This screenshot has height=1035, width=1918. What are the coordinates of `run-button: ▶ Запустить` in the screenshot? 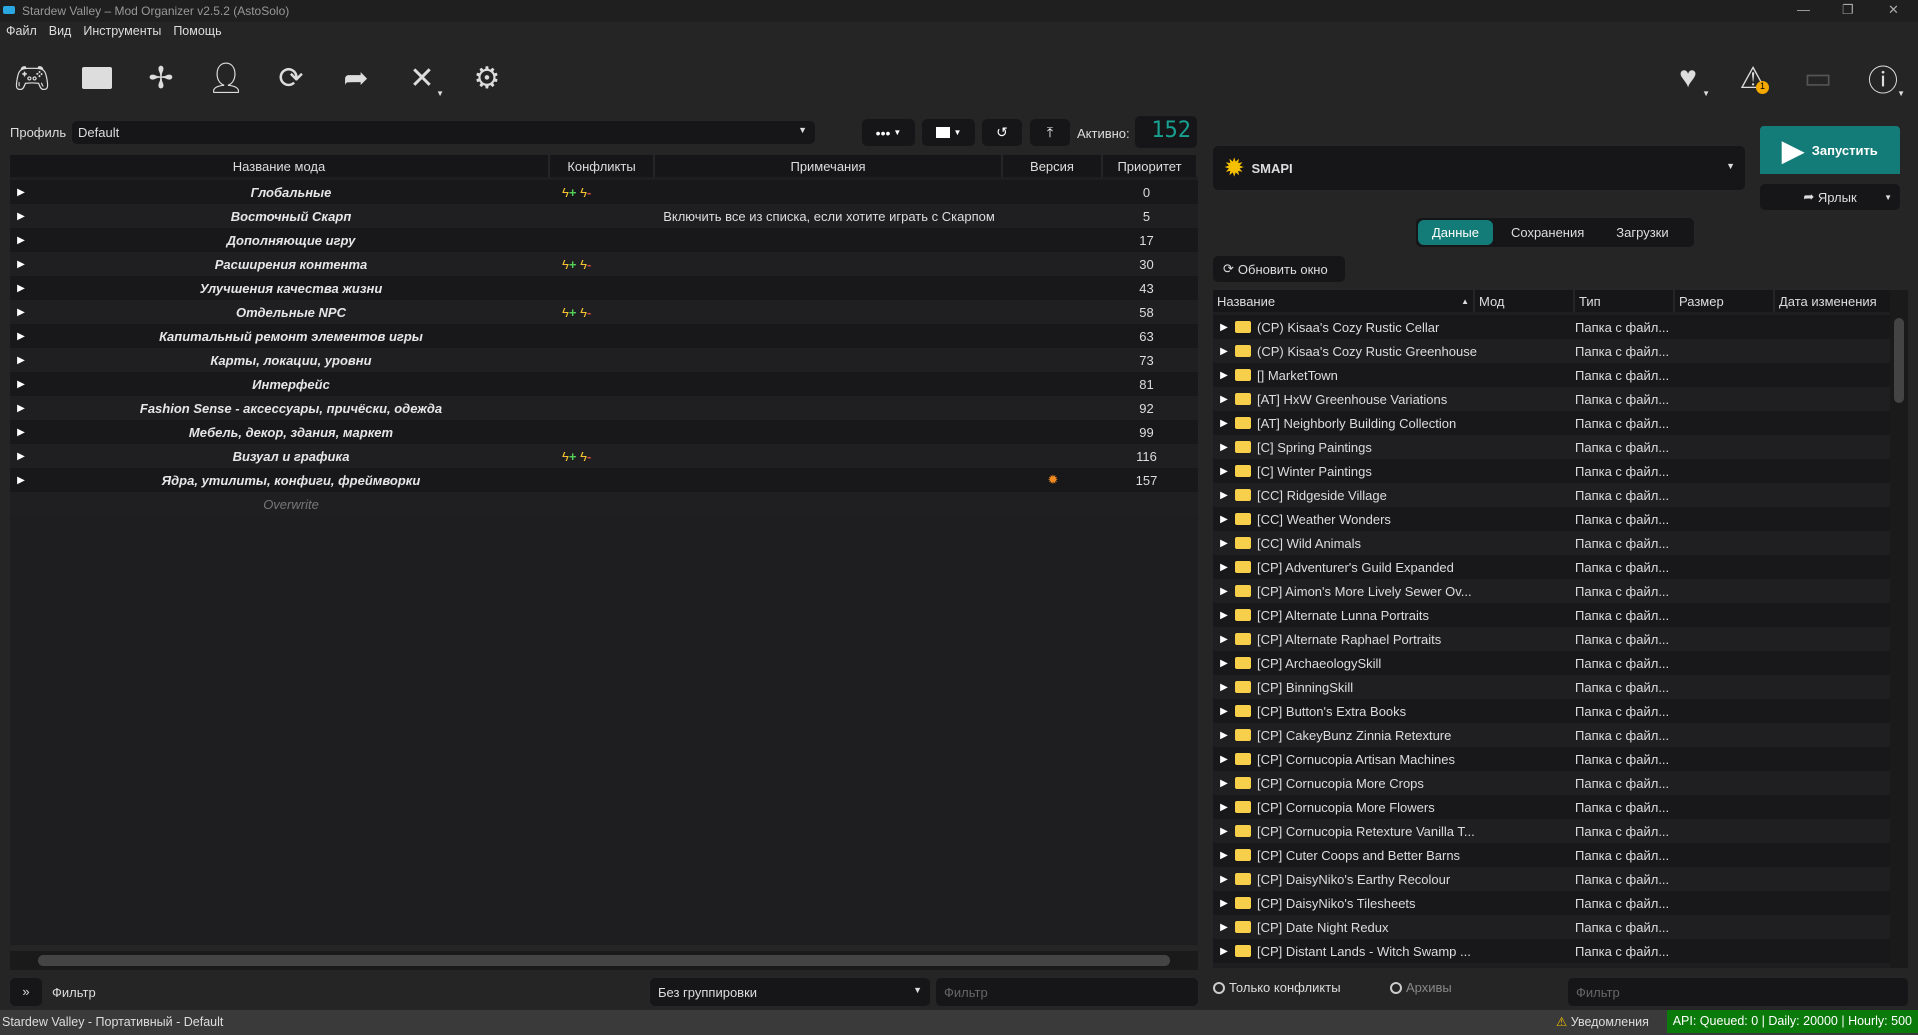 It's located at (1830, 150).